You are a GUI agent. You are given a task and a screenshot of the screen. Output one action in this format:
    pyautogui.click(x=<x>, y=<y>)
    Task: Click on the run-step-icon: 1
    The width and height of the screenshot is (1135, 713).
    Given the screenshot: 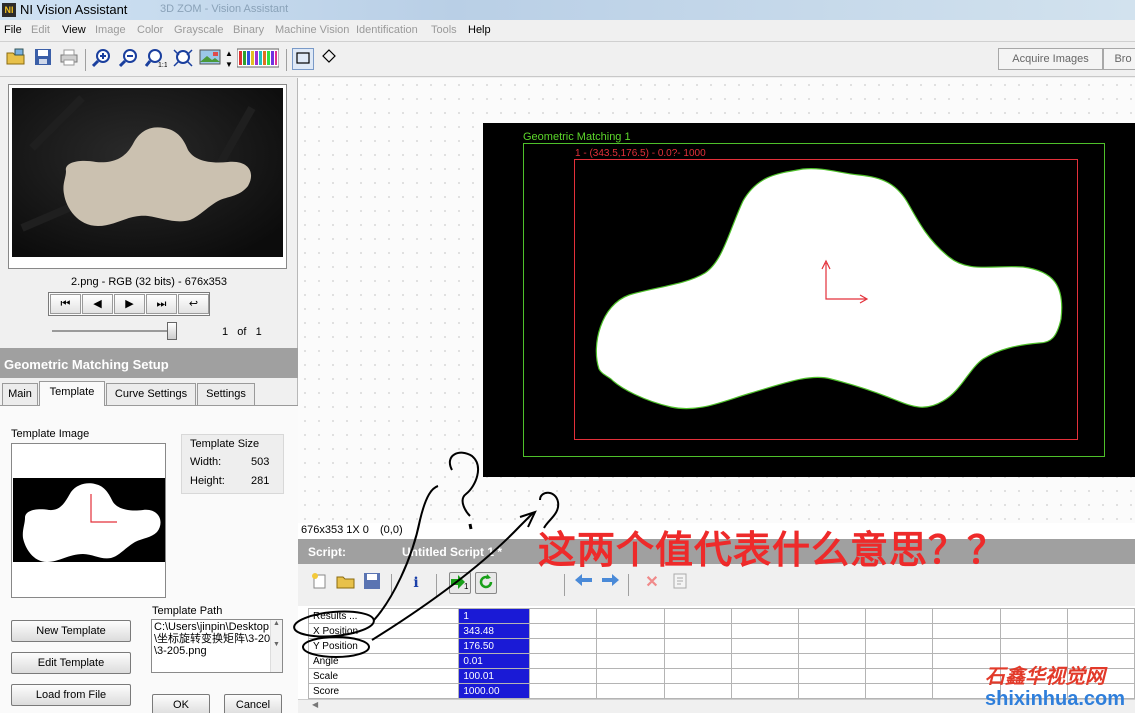 What is the action you would take?
    pyautogui.click(x=460, y=583)
    